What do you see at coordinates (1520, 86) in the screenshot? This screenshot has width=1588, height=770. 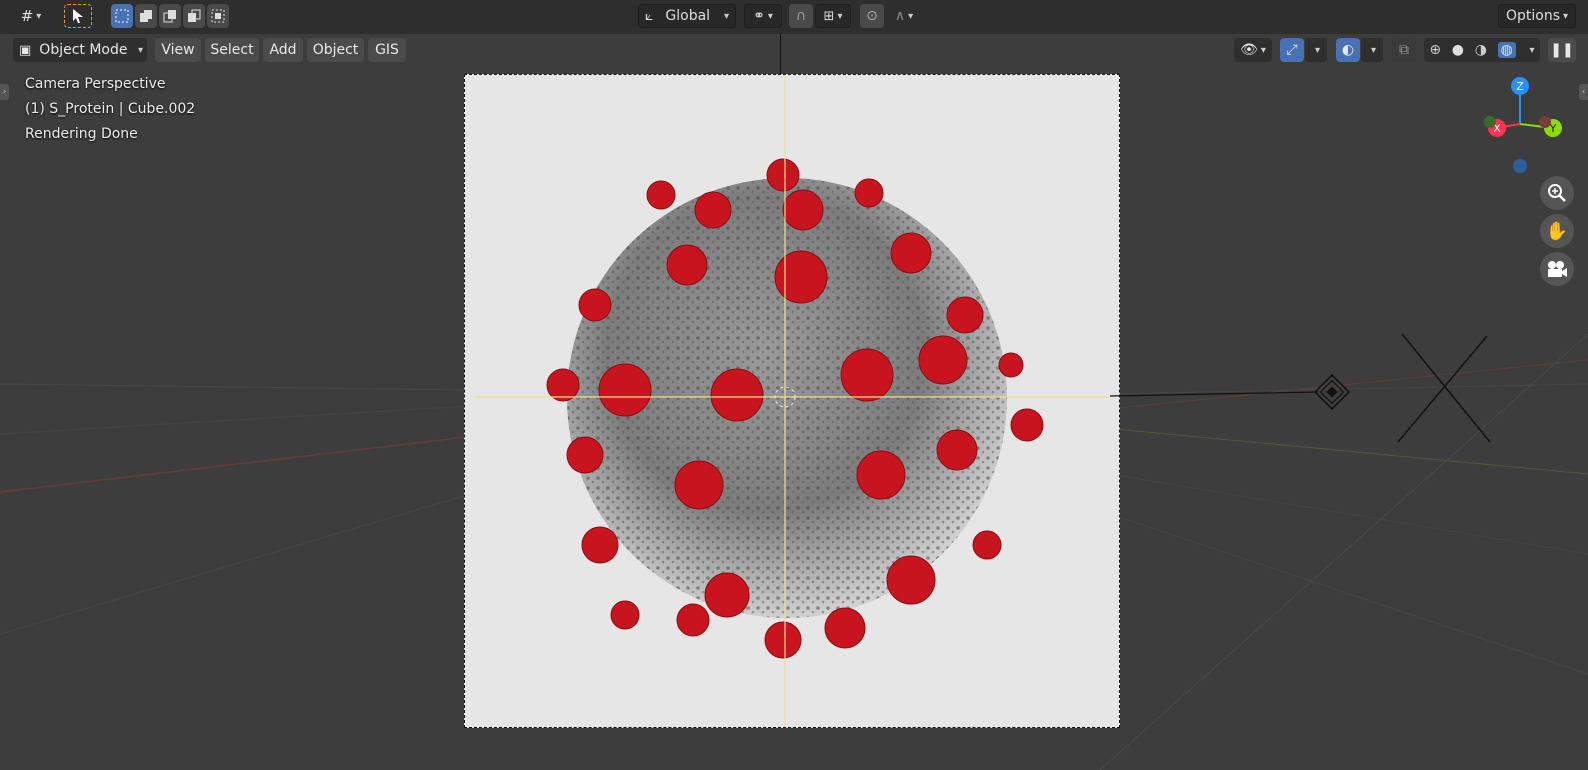 I see `gizmo-z-label: Z` at bounding box center [1520, 86].